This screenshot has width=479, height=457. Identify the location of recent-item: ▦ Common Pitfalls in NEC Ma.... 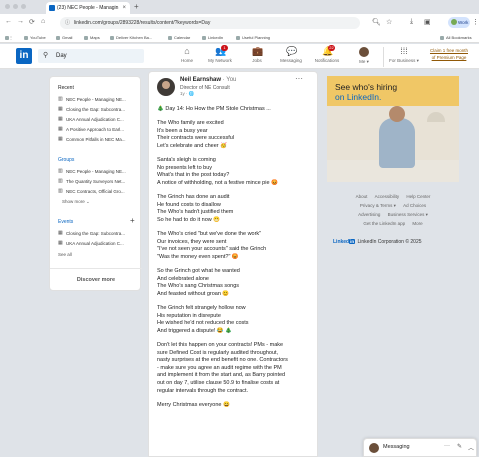
(98, 139).